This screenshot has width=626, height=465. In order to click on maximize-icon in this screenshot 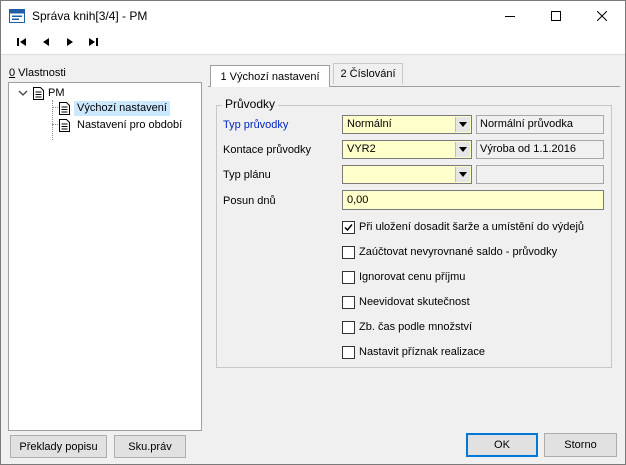, I will do `click(556, 16)`.